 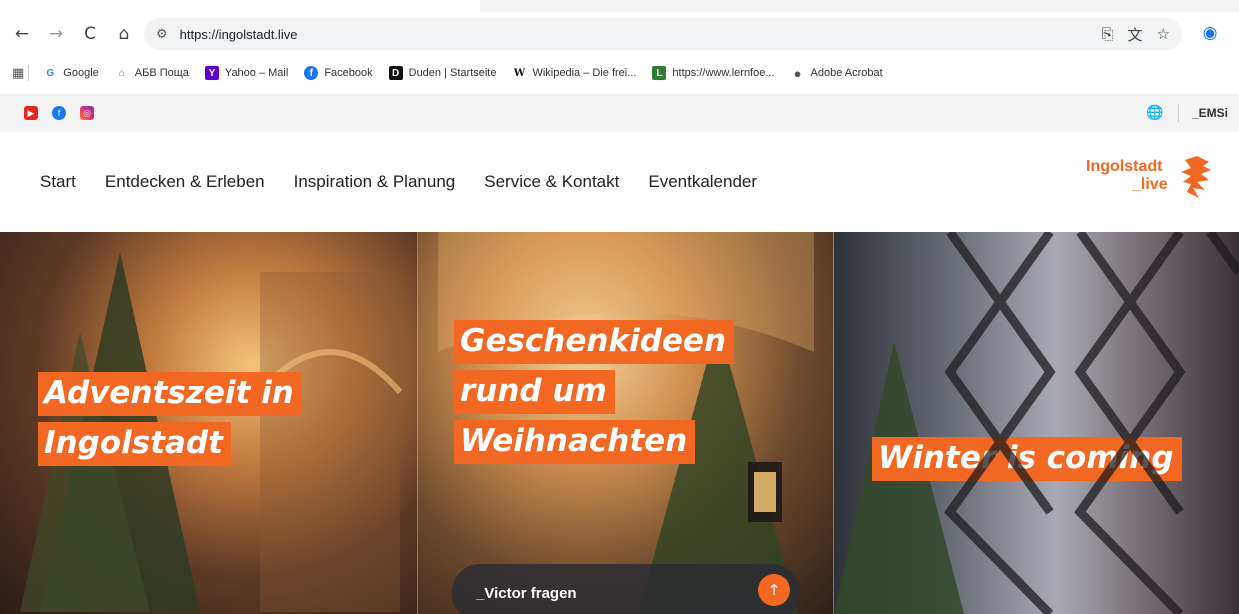 I want to click on address-bar: ⚙ https://ingolstadt.live ⎘ 文 ☆, so click(x=663, y=34).